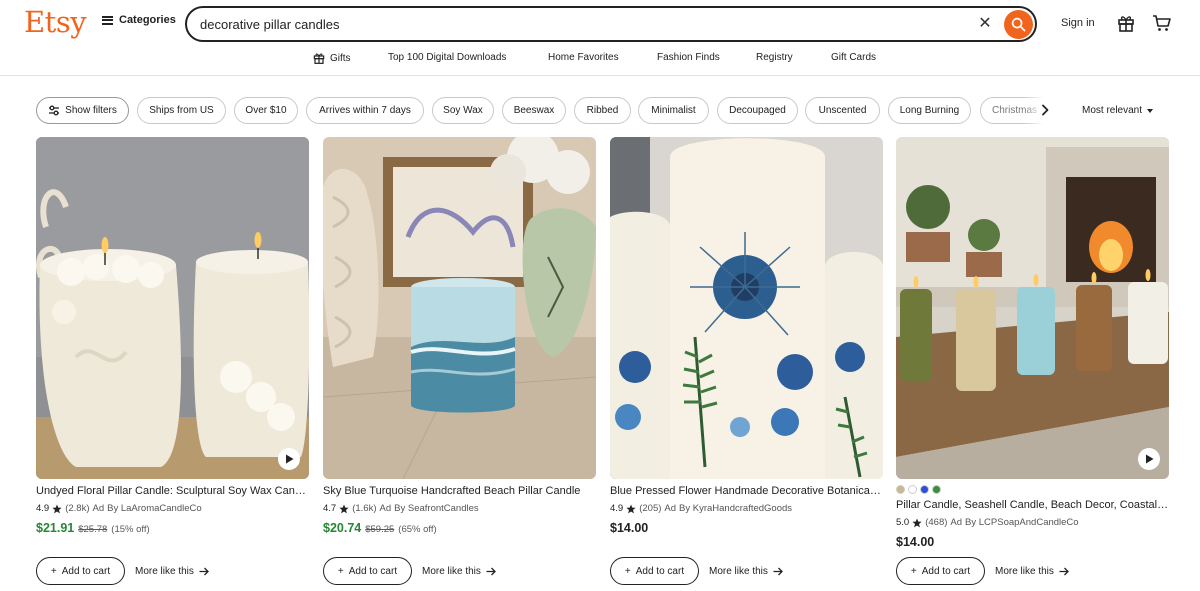  What do you see at coordinates (1126, 23) in the screenshot?
I see `gift-icon` at bounding box center [1126, 23].